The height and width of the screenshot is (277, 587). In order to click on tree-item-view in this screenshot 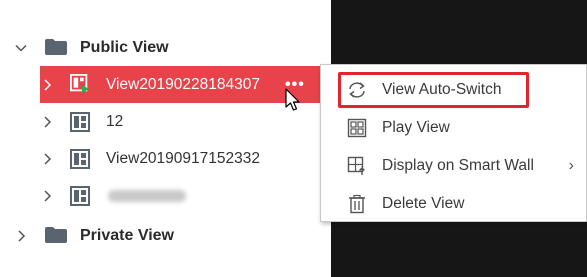, I will do `click(161, 195)`.